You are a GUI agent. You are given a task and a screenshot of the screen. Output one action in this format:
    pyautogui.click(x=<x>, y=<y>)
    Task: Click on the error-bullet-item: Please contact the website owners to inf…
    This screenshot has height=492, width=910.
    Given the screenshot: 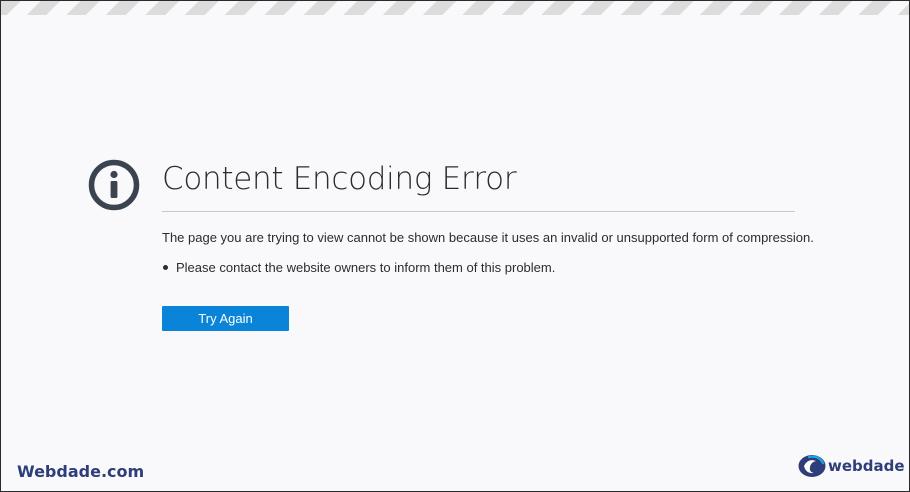 What is the action you would take?
    pyautogui.click(x=358, y=267)
    